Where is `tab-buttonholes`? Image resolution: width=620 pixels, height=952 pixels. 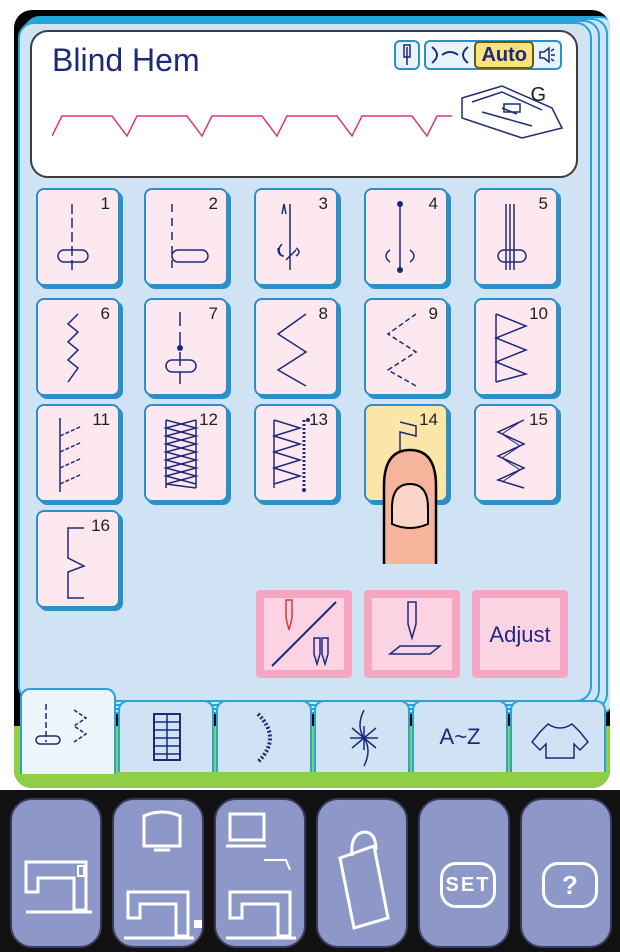 tab-buttonholes is located at coordinates (166, 736).